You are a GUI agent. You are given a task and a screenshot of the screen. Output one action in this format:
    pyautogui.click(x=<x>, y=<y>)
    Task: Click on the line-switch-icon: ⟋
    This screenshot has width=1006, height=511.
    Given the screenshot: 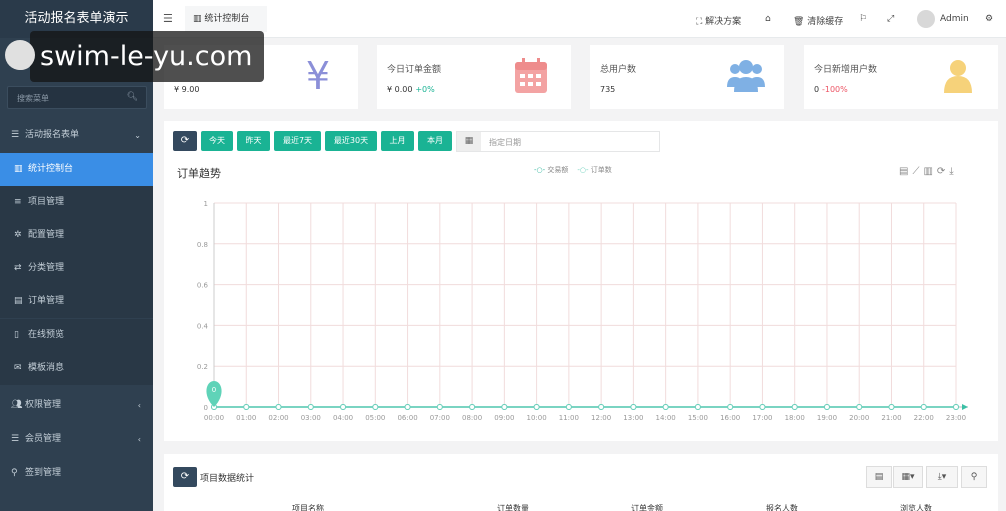 What is the action you would take?
    pyautogui.click(x=917, y=171)
    